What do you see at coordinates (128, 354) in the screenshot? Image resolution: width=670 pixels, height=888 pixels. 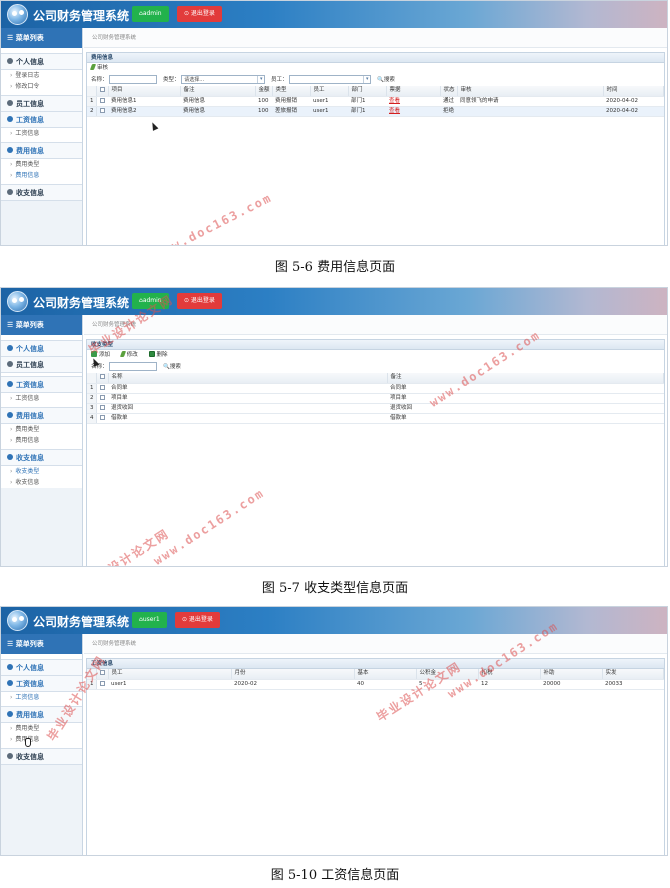 I see `edit-button: 修改` at bounding box center [128, 354].